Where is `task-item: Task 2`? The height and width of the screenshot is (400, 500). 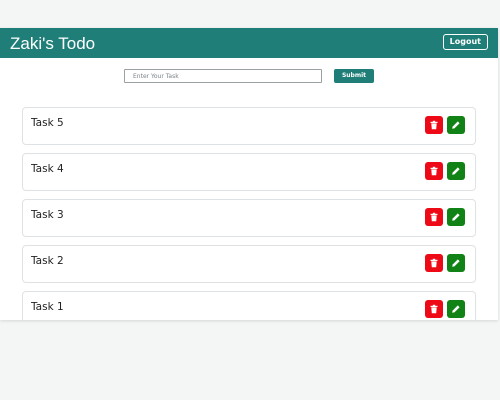 task-item: Task 2 is located at coordinates (249, 264).